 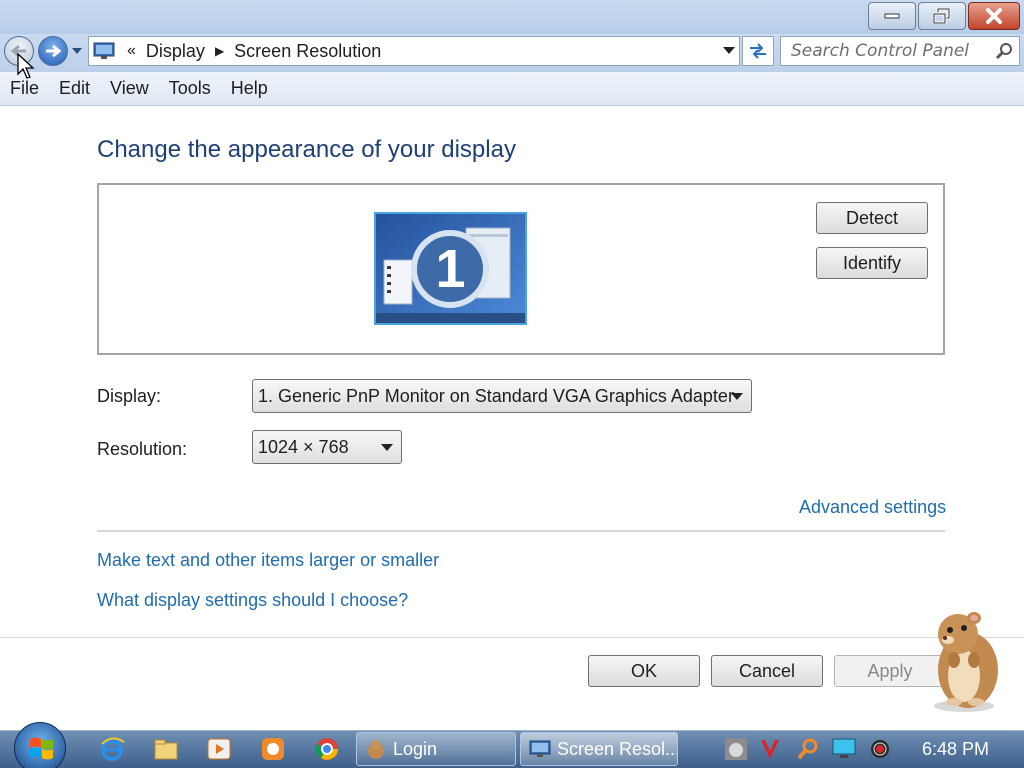 I want to click on address-dropdown-icon, so click(x=729, y=51).